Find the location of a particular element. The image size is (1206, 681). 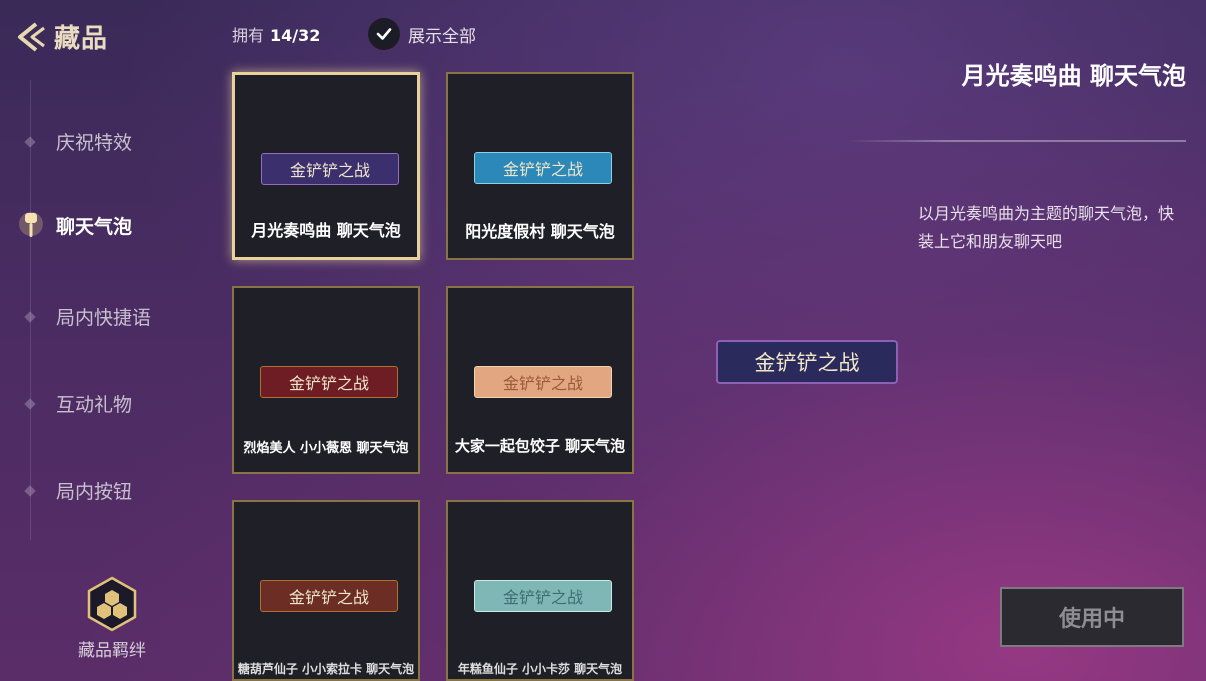

collection-card: 金铲铲之战 烈焰美人 小小薇恩 聊天气泡 is located at coordinates (326, 380).